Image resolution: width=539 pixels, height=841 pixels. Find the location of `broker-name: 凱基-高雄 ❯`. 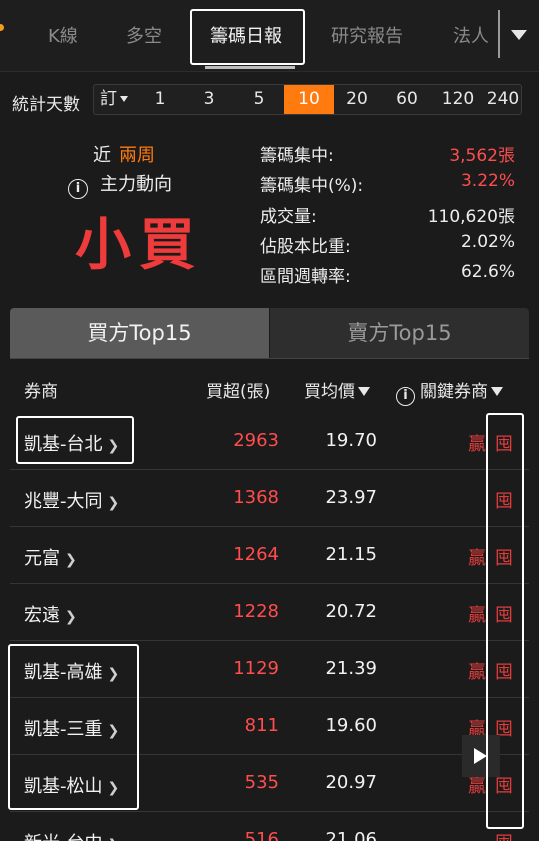

broker-name: 凱基-高雄 ❯ is located at coordinates (71, 671).